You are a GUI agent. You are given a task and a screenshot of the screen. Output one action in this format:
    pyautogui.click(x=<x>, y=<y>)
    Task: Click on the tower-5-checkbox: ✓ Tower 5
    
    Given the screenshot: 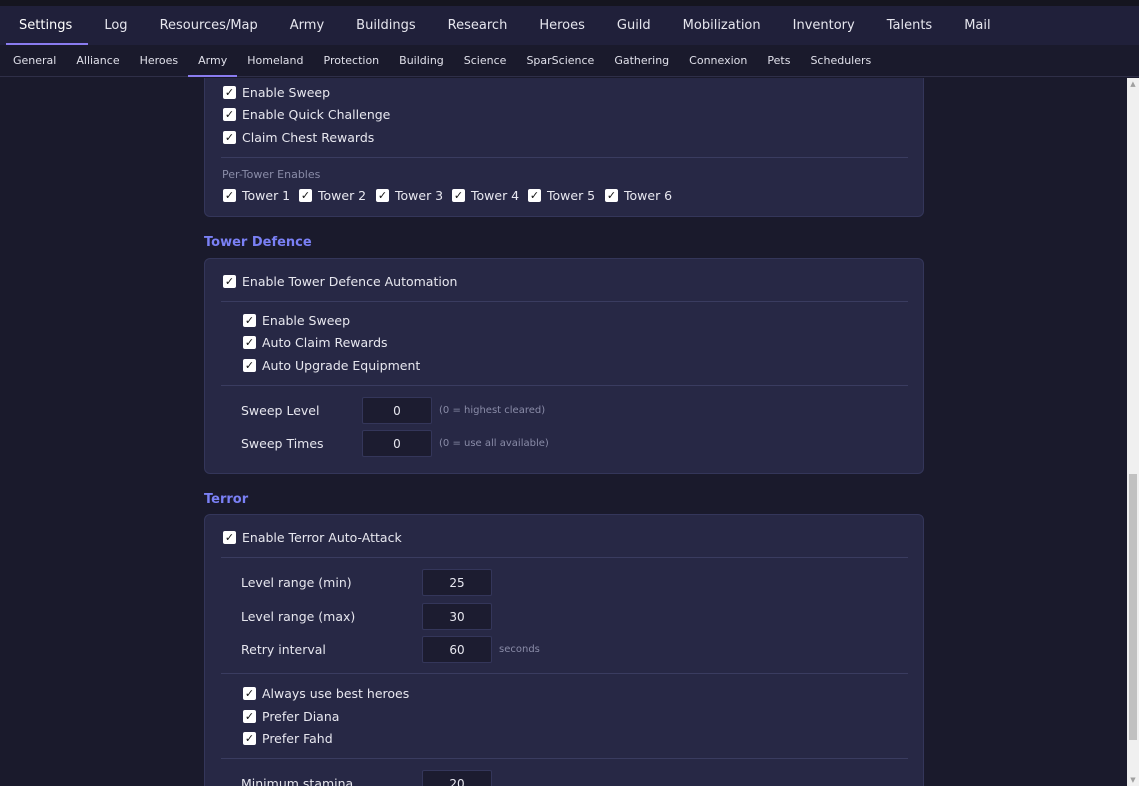 What is the action you would take?
    pyautogui.click(x=561, y=195)
    